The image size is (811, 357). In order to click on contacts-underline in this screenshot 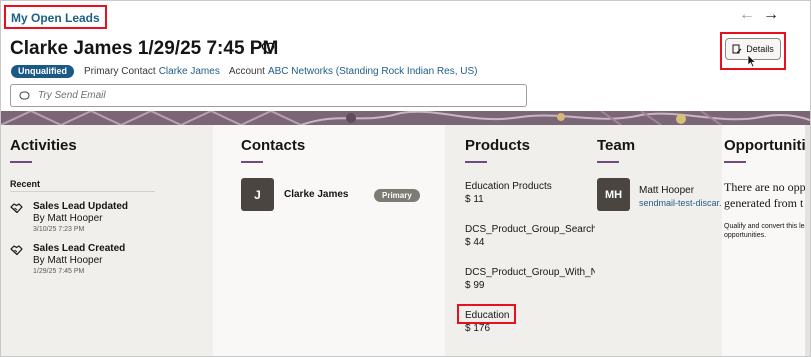, I will do `click(252, 162)`.